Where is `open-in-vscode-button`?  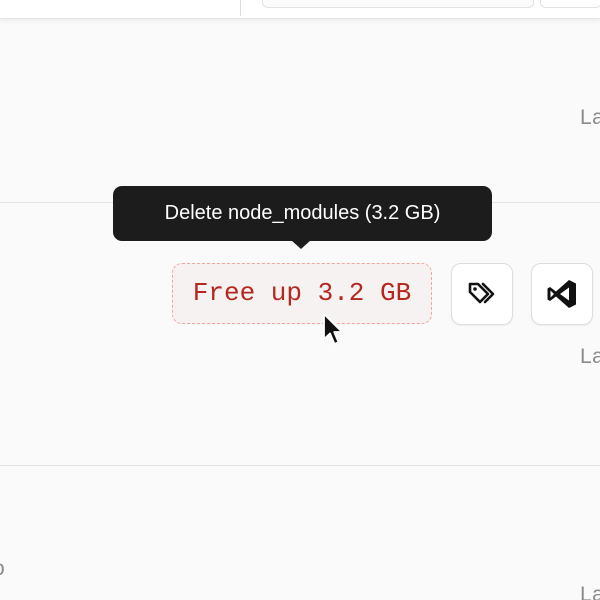 open-in-vscode-button is located at coordinates (562, 294).